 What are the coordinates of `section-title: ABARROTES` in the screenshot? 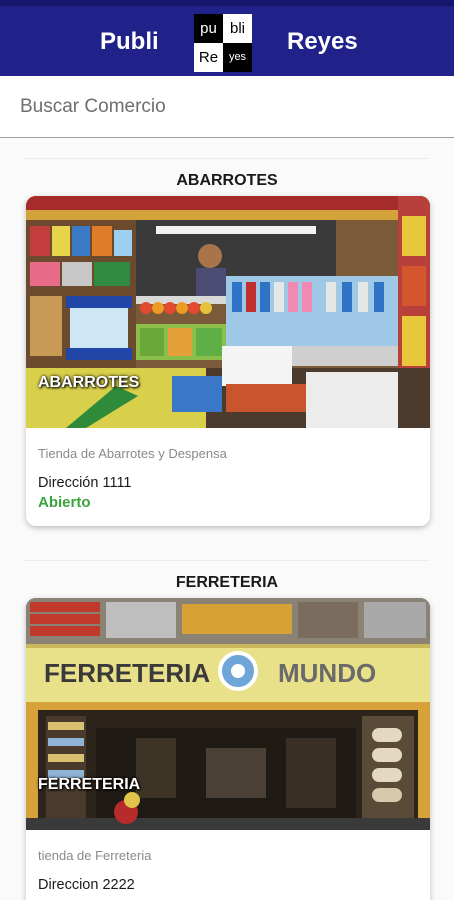 It's located at (227, 180).